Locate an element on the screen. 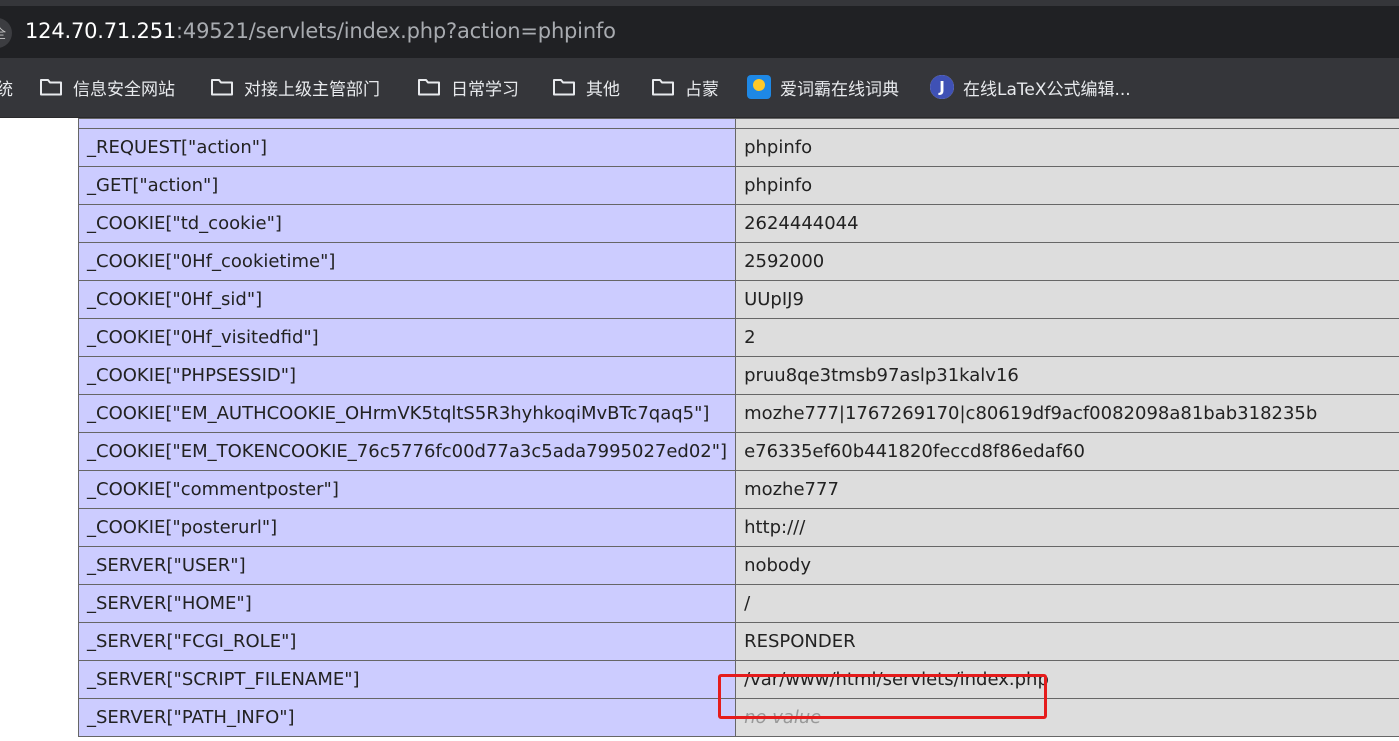 The width and height of the screenshot is (1399, 741). table-row: _GET["action"] phpinfo is located at coordinates (738, 185).